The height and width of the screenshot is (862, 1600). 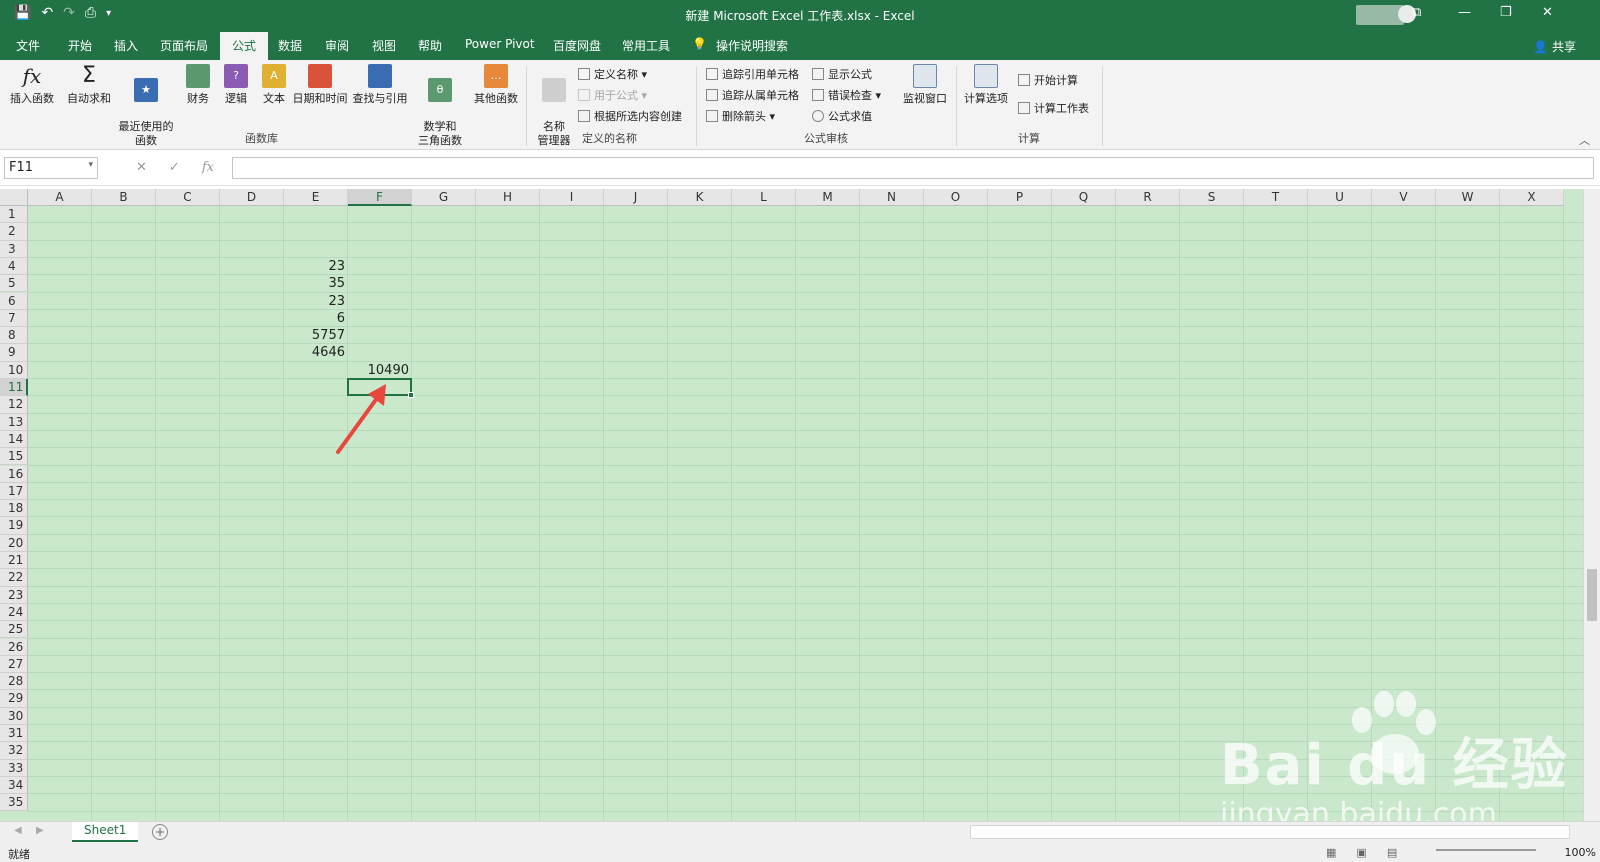 I want to click on column-header-j: J, so click(x=636, y=197).